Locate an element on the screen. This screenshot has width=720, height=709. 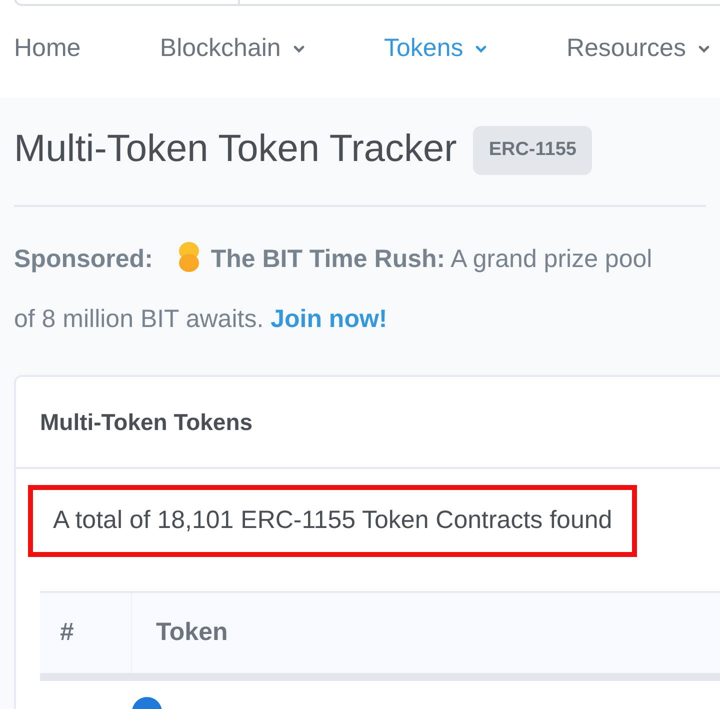
nav-link: Resources is located at coordinates (638, 49).